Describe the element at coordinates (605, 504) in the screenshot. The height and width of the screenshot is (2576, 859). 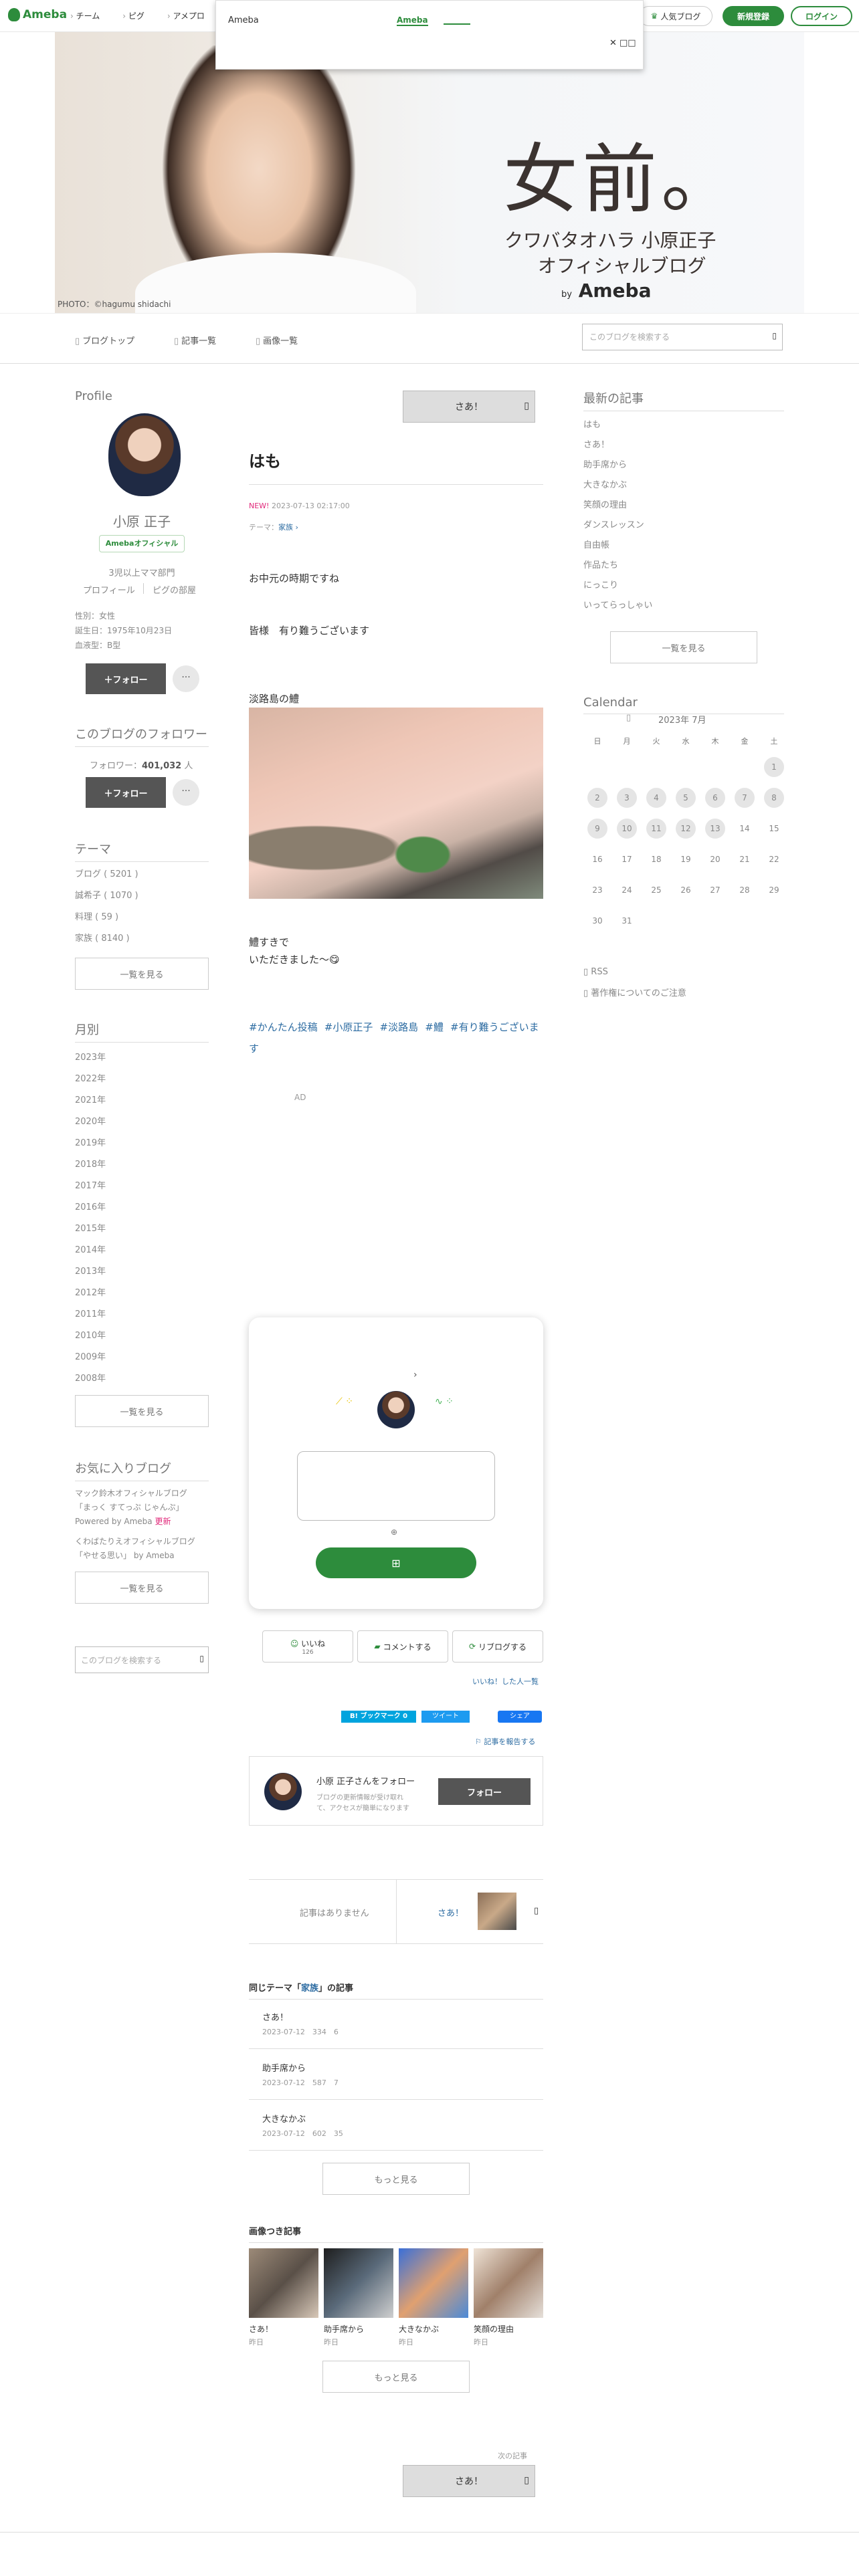
I see `recent-item: 笑顔の理由` at that location.